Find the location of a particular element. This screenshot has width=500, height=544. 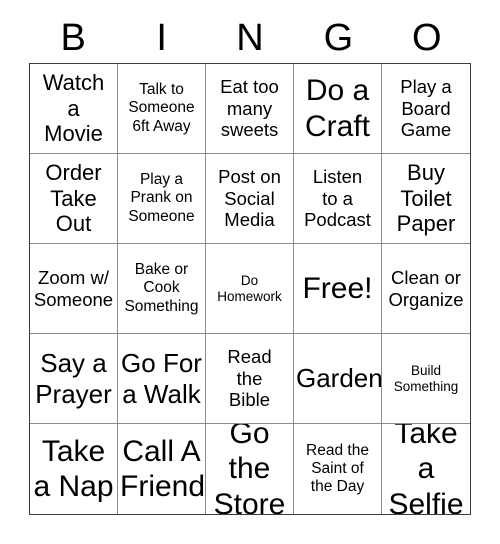

bingo-cell-label: Watch a Movie is located at coordinates (73, 108).